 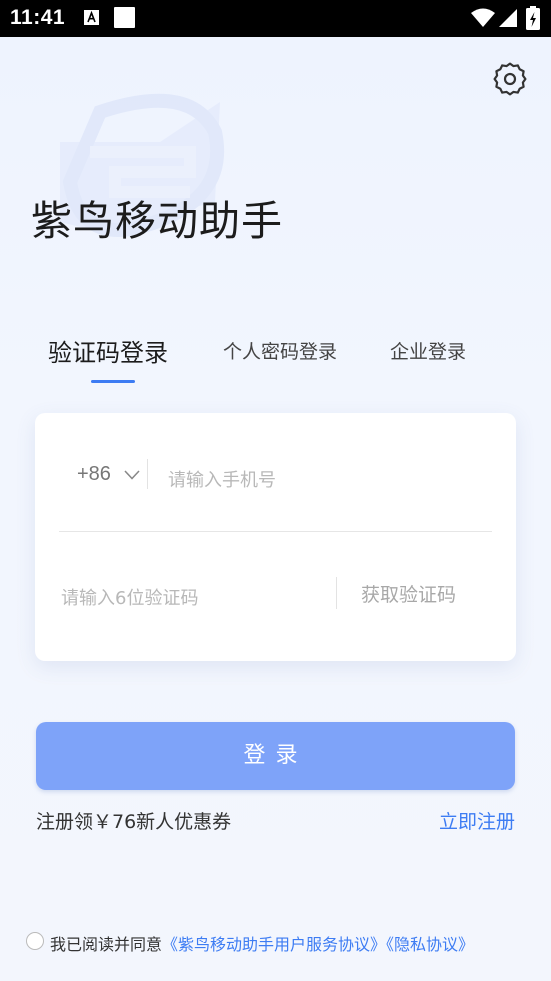 I want to click on tab-sms-code-login: 验证码登录, so click(x=108, y=350).